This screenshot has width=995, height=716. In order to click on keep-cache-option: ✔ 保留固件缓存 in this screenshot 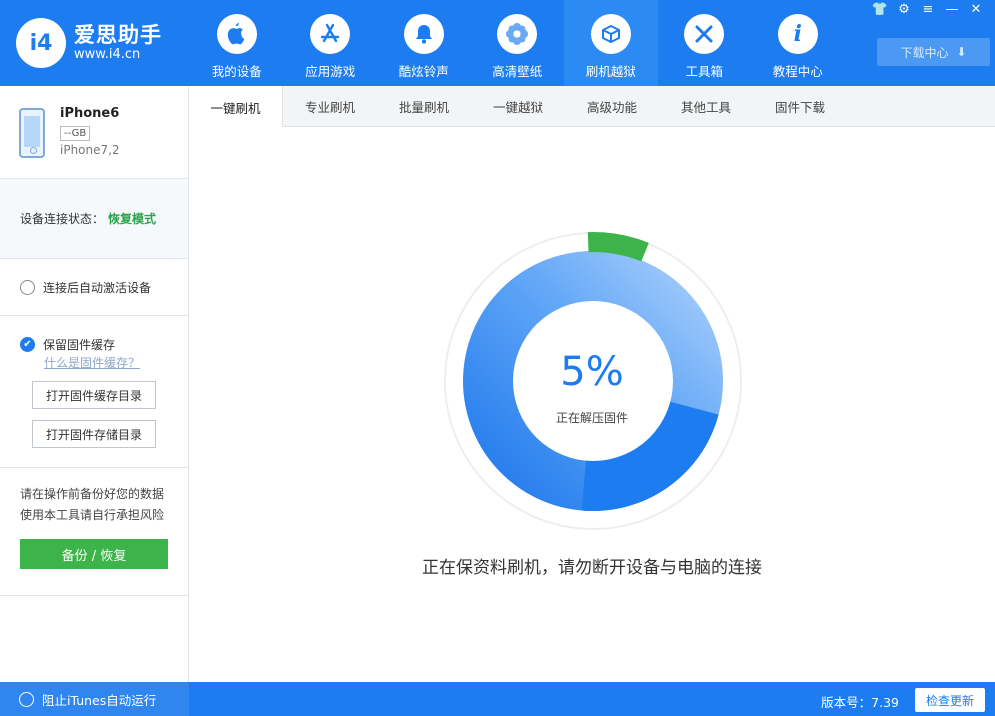, I will do `click(67, 344)`.